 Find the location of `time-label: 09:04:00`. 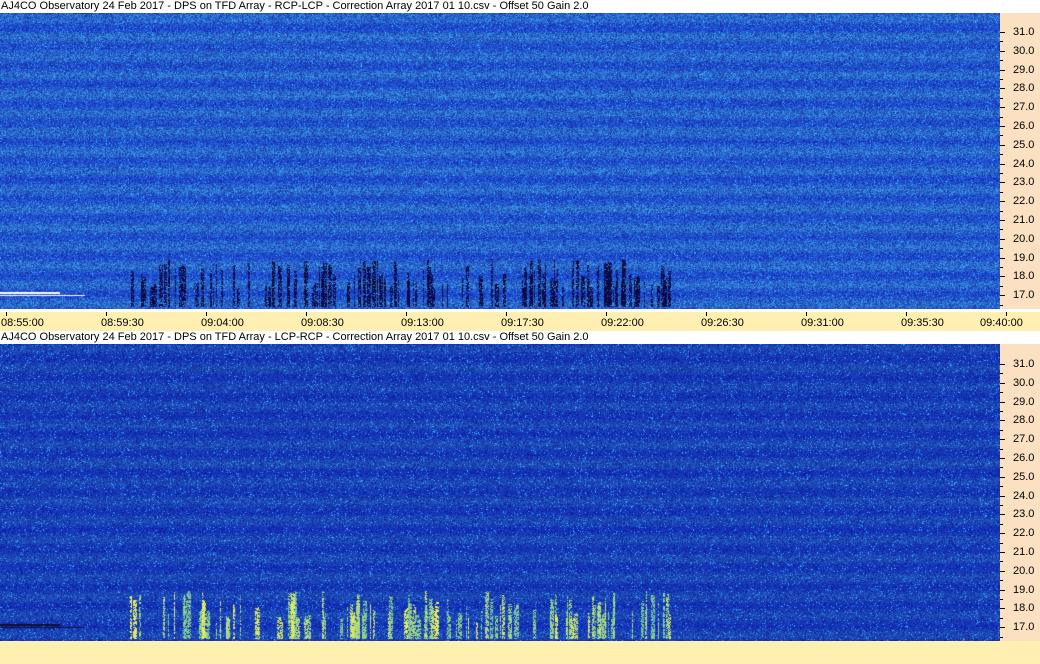

time-label: 09:04:00 is located at coordinates (222, 323).